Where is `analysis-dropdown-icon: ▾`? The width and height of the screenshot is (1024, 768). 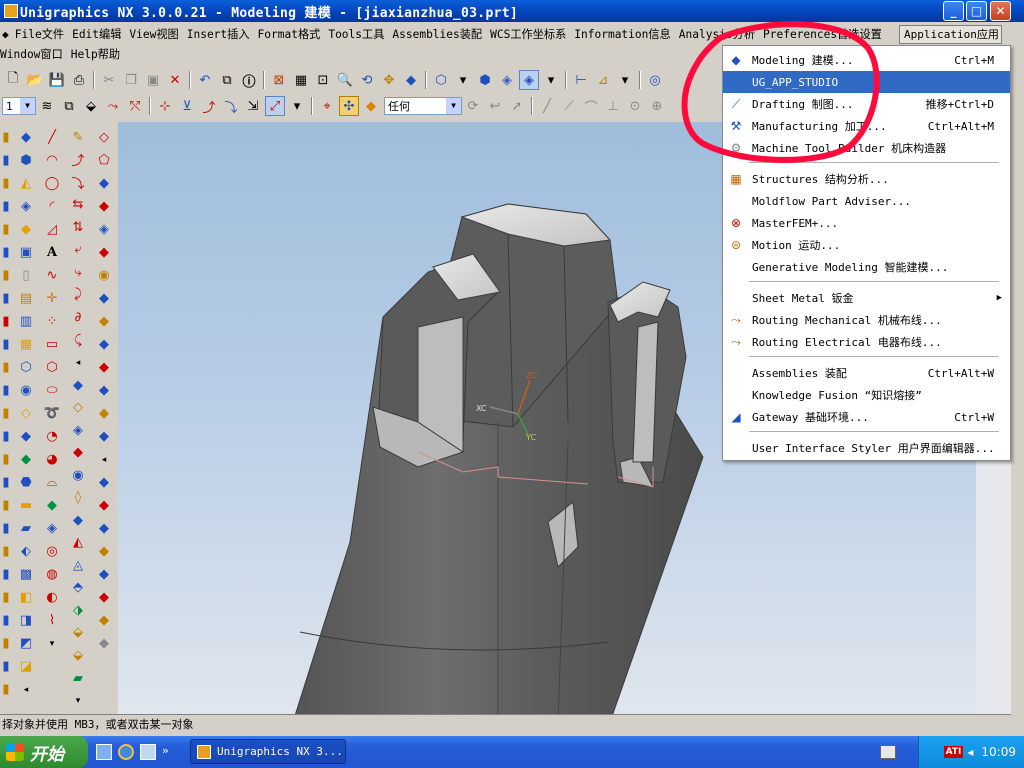 analysis-dropdown-icon: ▾ is located at coordinates (625, 80).